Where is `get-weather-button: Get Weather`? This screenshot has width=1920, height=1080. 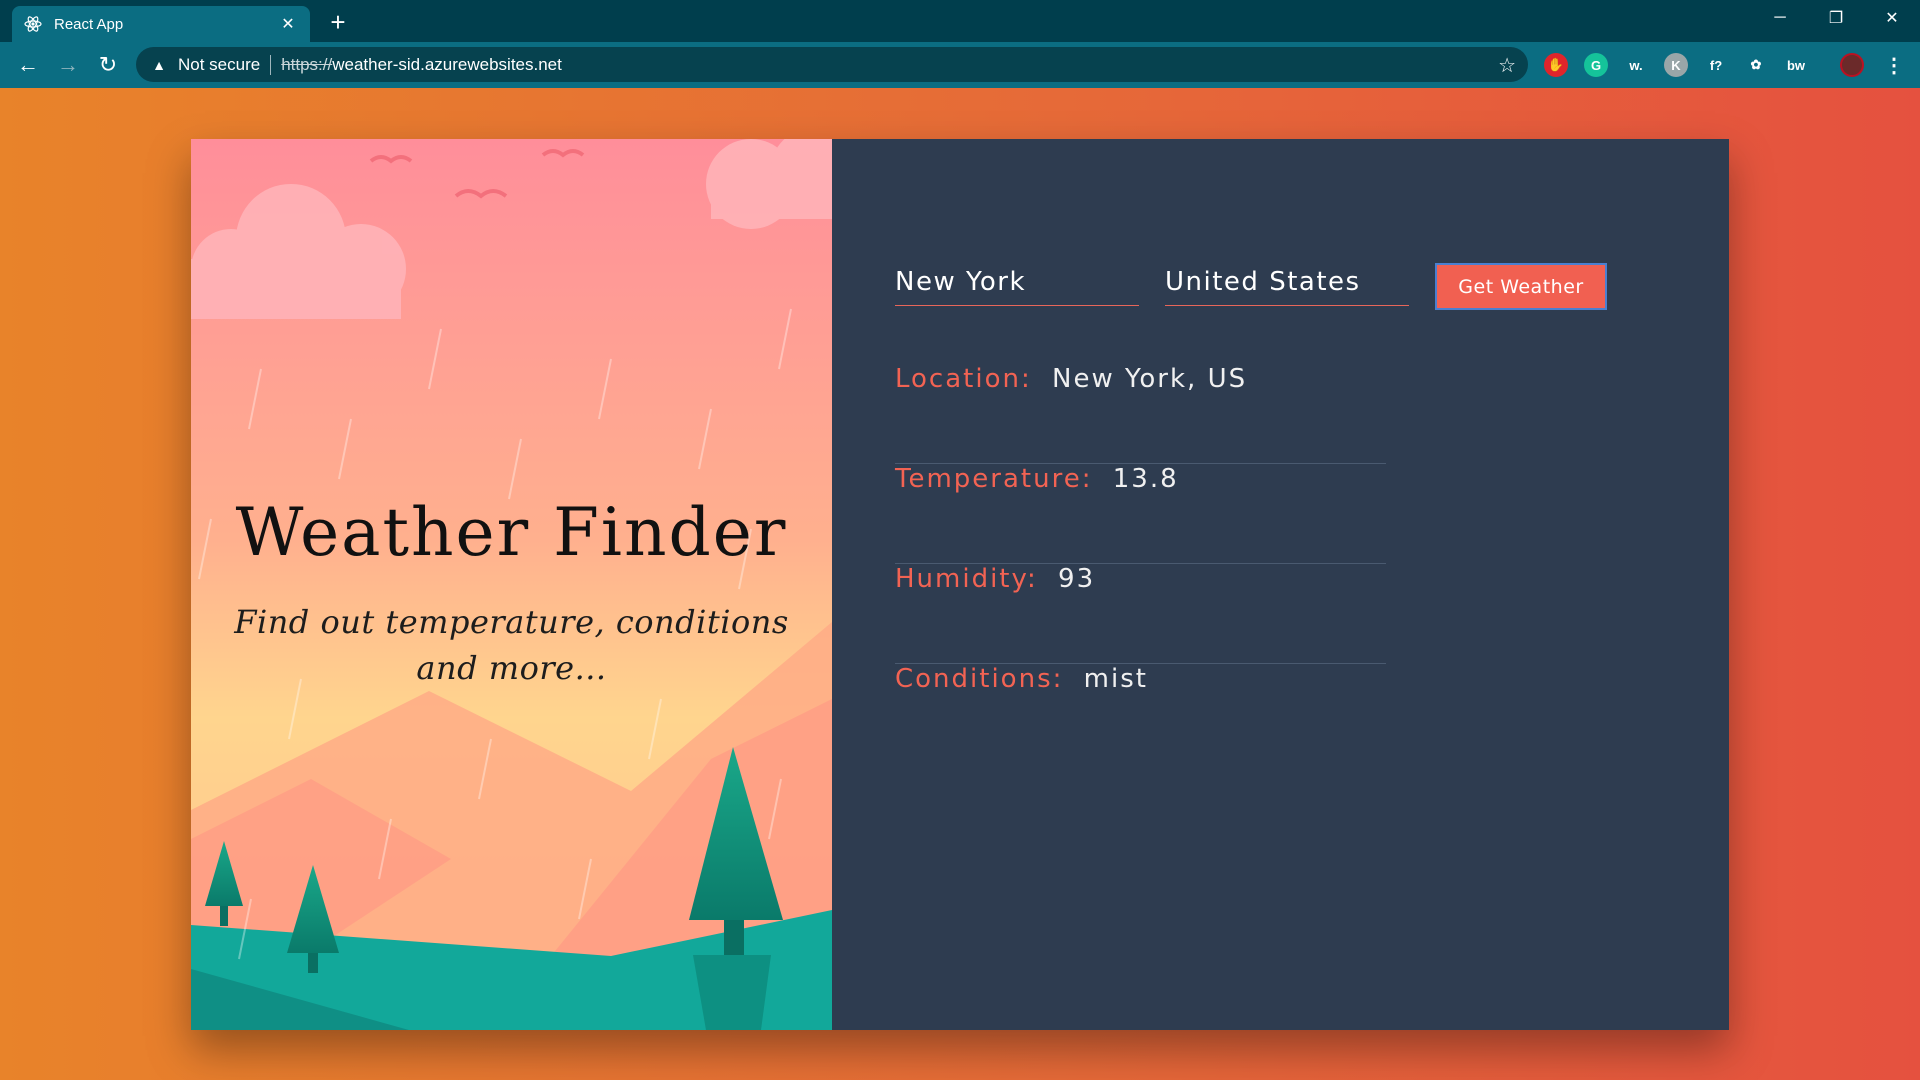 get-weather-button: Get Weather is located at coordinates (1521, 286).